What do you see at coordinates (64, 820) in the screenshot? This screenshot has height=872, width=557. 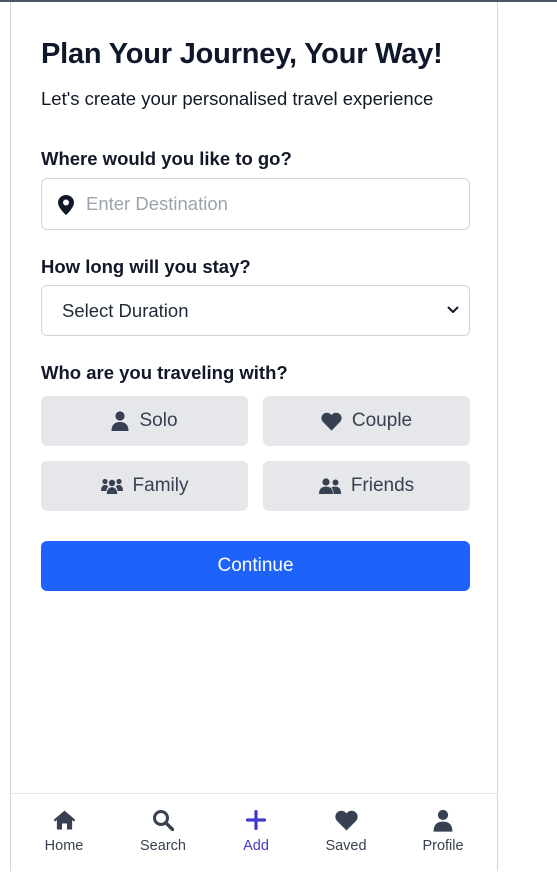 I see `home-icon` at bounding box center [64, 820].